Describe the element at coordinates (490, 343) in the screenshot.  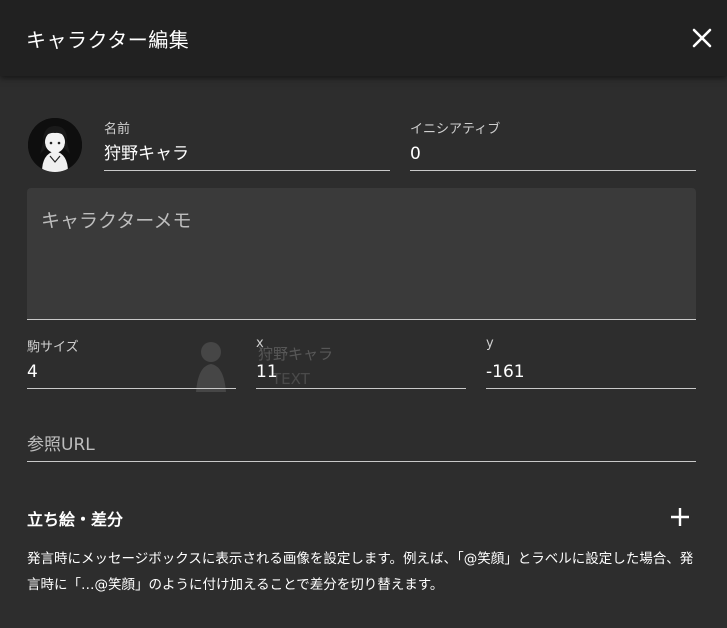
I see `y-label: y` at that location.